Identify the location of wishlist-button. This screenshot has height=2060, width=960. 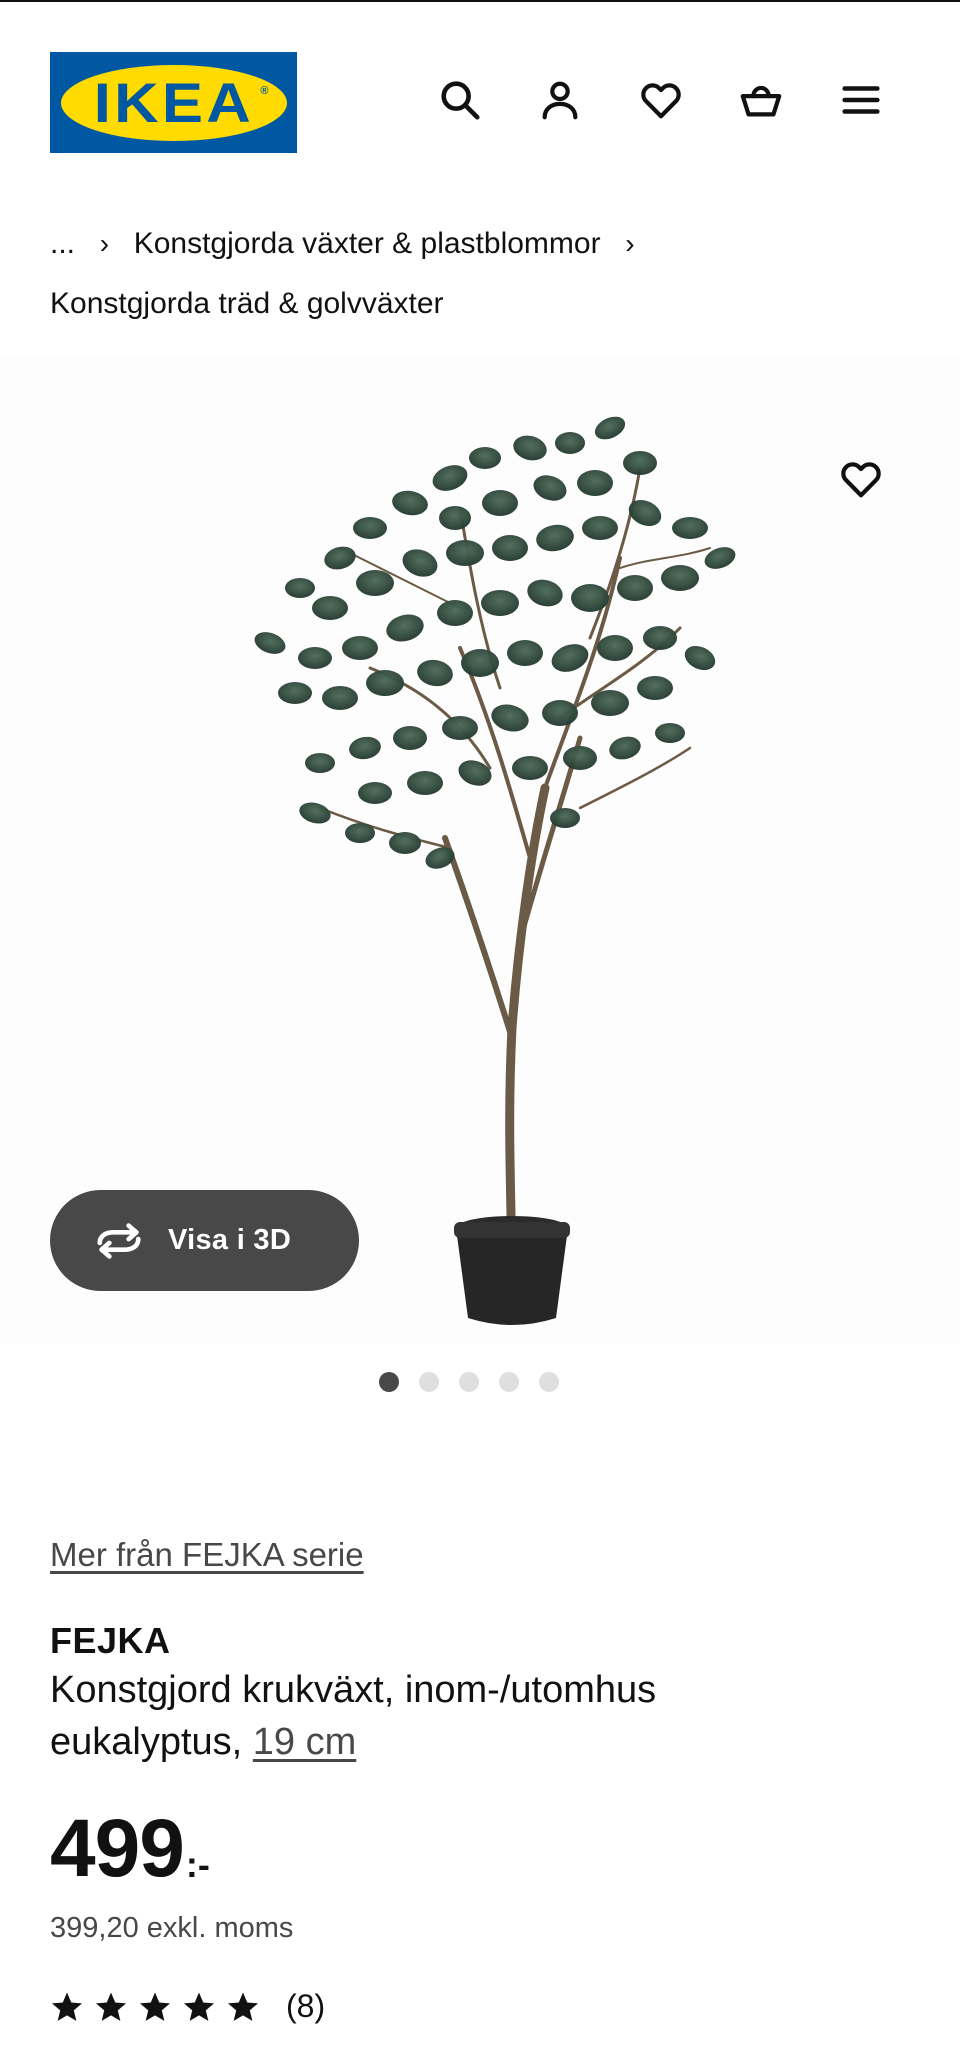
(661, 100).